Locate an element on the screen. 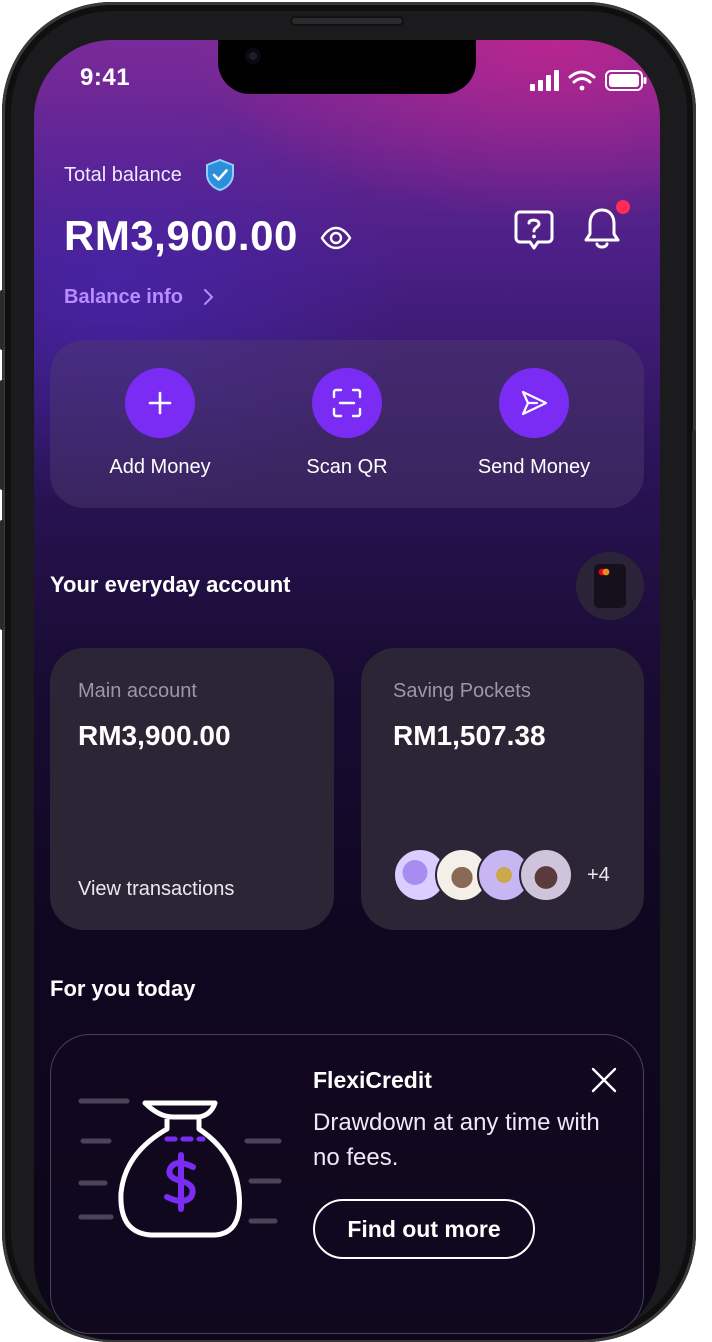  power-button is located at coordinates (694, 515).